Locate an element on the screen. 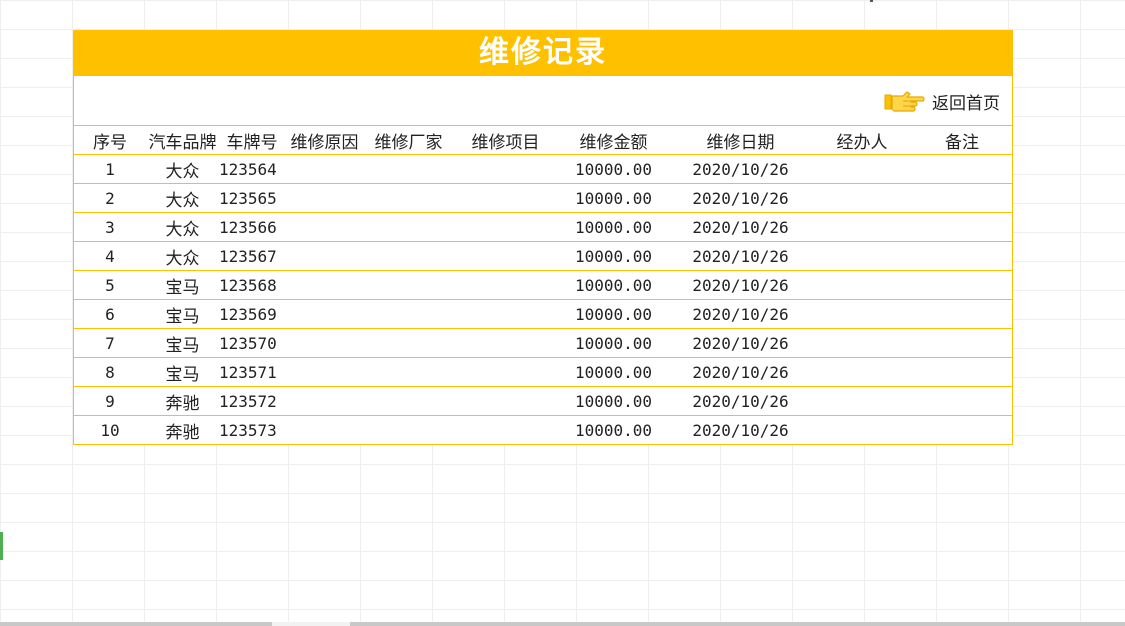  cell-index: 2 is located at coordinates (110, 198).